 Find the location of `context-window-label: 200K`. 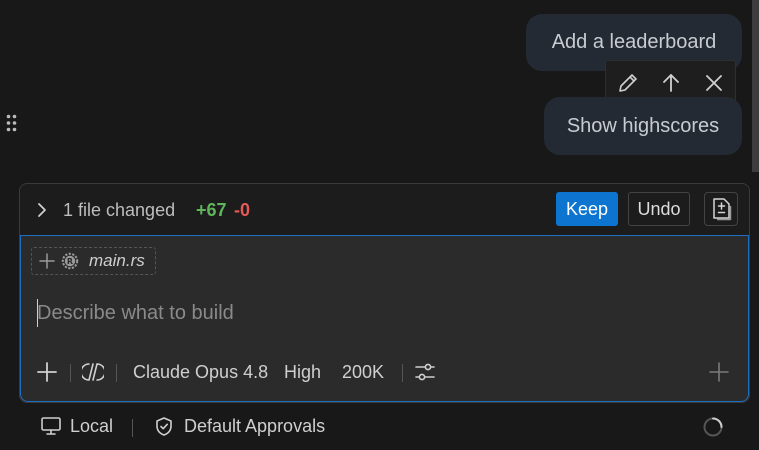

context-window-label: 200K is located at coordinates (363, 372).